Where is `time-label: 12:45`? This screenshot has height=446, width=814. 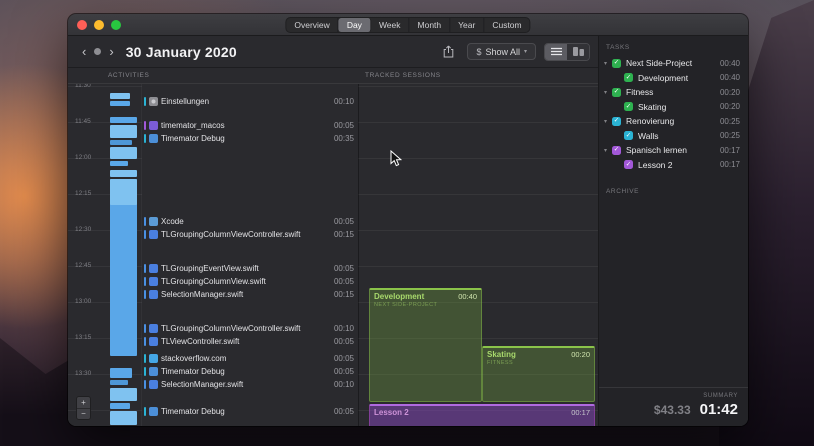
time-label: 12:45 is located at coordinates (83, 265).